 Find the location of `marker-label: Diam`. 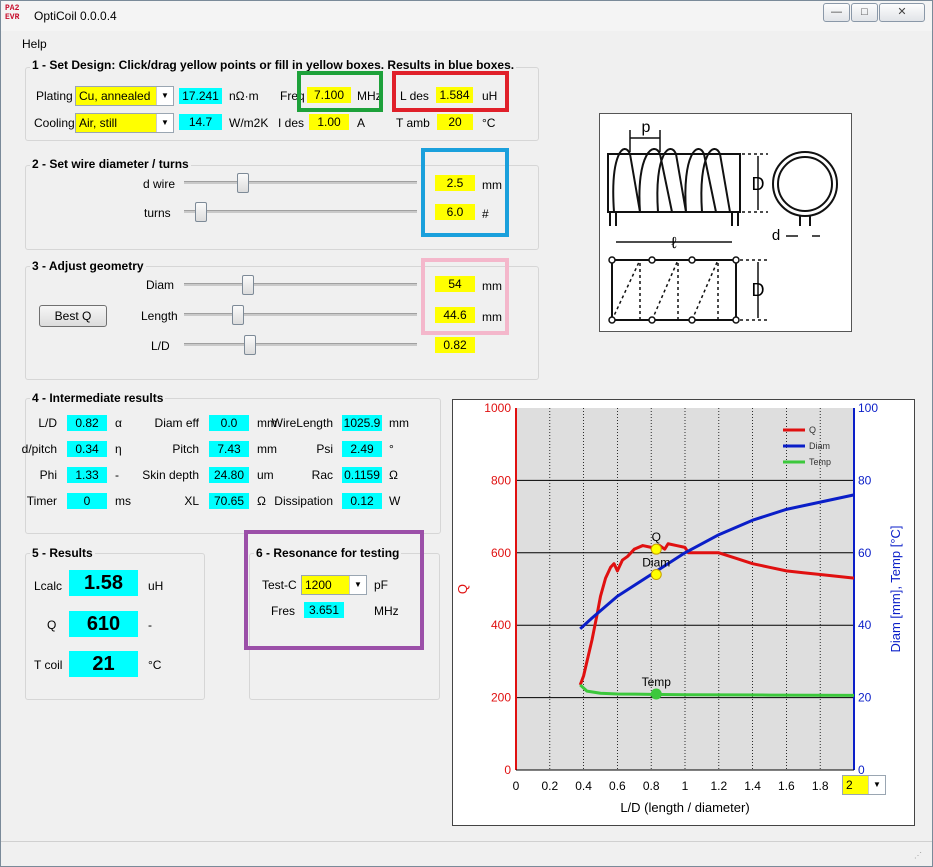

marker-label: Diam is located at coordinates (656, 563).